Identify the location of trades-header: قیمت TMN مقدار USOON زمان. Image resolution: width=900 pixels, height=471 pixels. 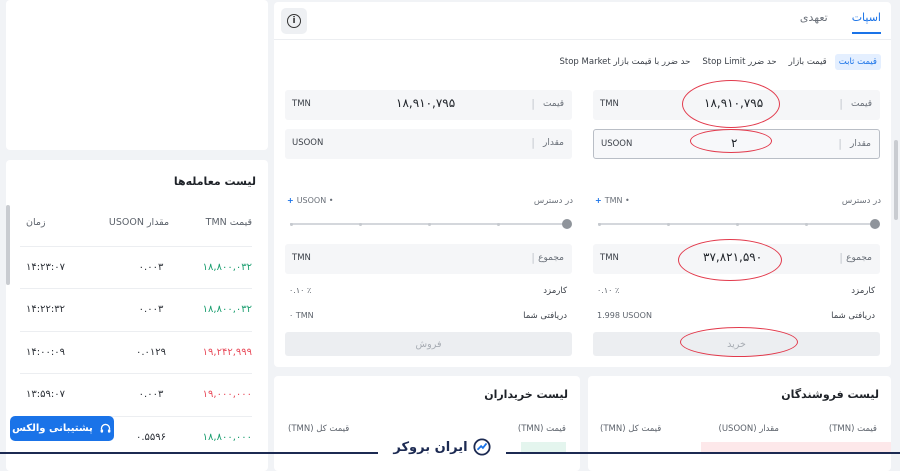
(139, 224).